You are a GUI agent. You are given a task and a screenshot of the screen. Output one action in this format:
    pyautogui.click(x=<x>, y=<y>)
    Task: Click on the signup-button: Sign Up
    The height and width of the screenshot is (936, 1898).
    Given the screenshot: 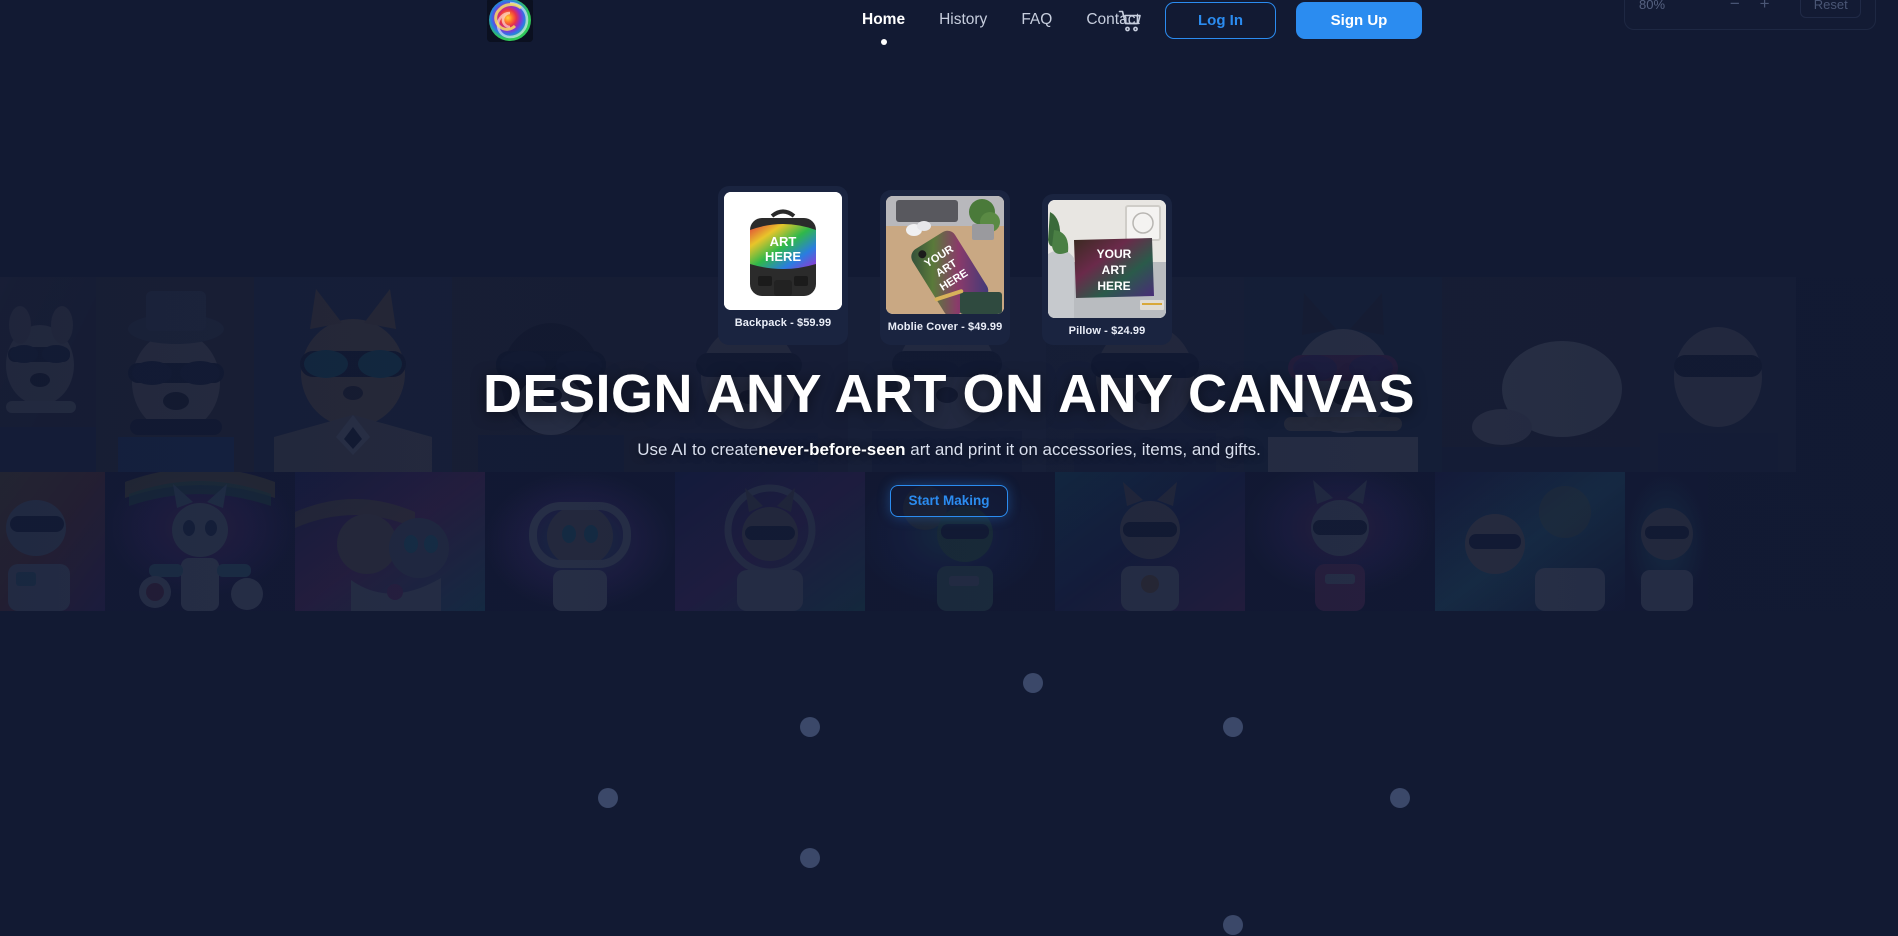 What is the action you would take?
    pyautogui.click(x=1359, y=20)
    